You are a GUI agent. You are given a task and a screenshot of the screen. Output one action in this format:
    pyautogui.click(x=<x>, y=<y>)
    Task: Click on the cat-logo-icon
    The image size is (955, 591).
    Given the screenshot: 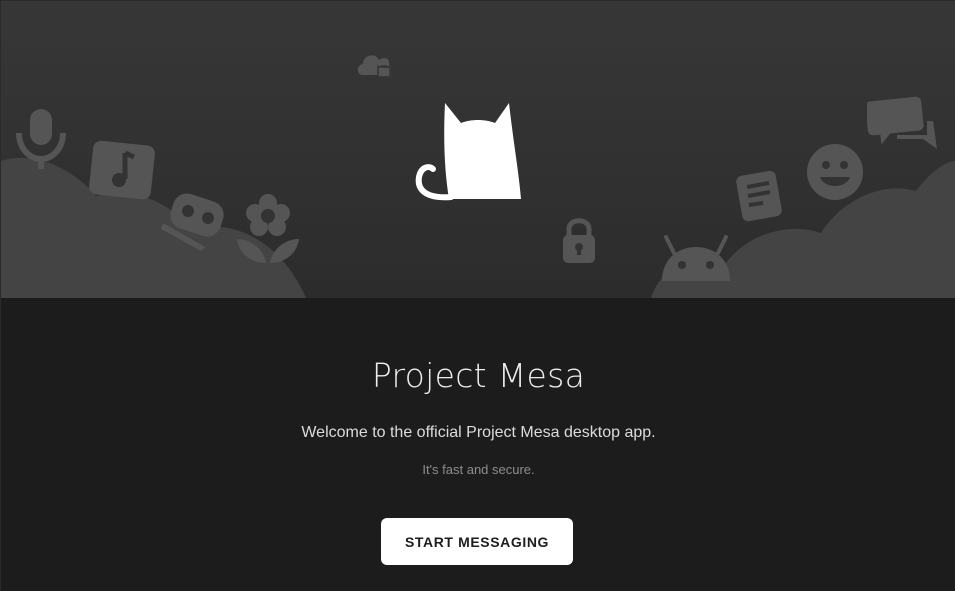 What is the action you would take?
    pyautogui.click(x=468, y=152)
    